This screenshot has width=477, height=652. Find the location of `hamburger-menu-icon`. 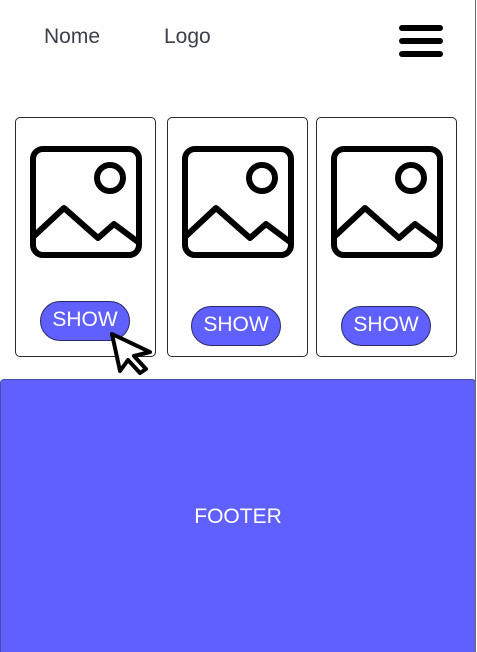

hamburger-menu-icon is located at coordinates (421, 41).